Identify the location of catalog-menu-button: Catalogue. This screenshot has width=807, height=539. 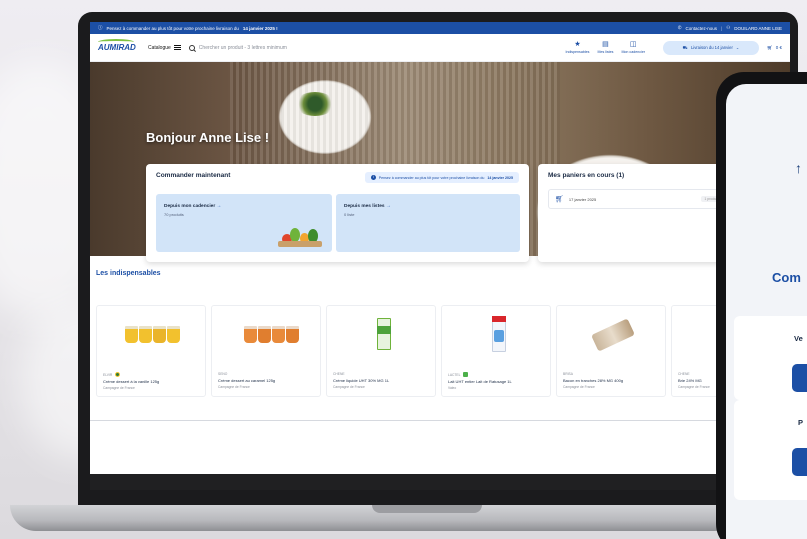
(164, 48).